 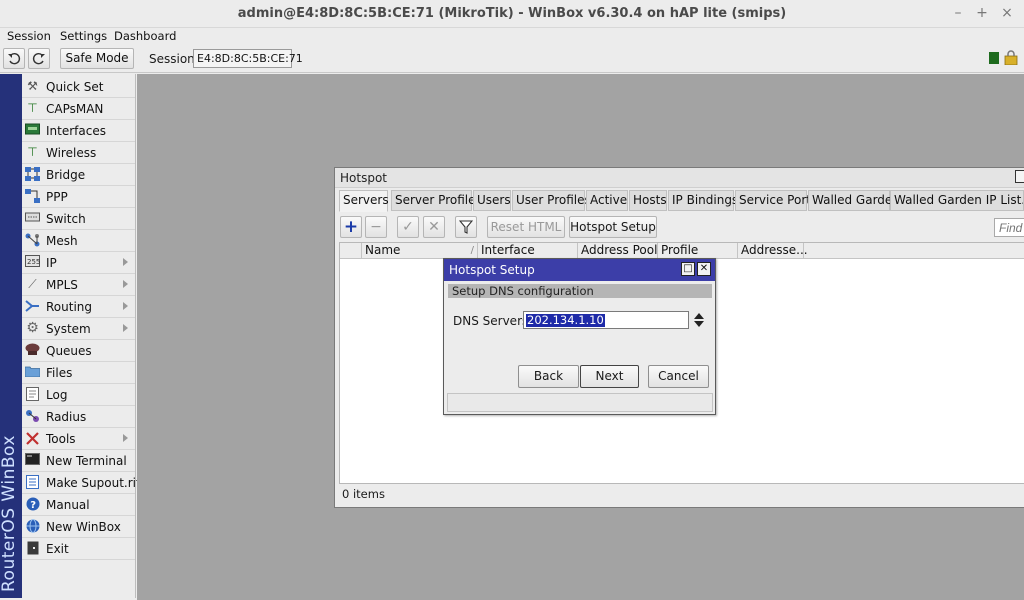 I want to click on maximize-button: +, so click(x=982, y=13).